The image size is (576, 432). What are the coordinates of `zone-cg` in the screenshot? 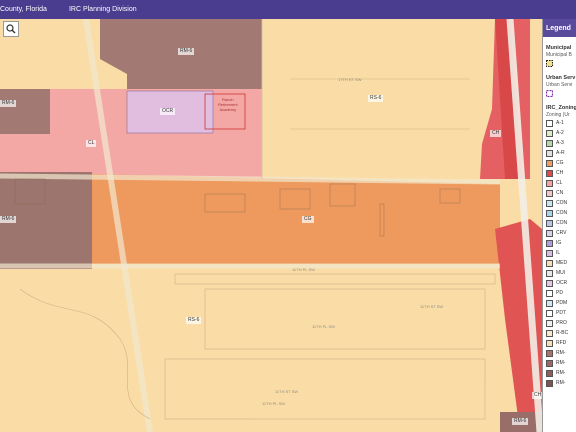 It's located at (296, 219).